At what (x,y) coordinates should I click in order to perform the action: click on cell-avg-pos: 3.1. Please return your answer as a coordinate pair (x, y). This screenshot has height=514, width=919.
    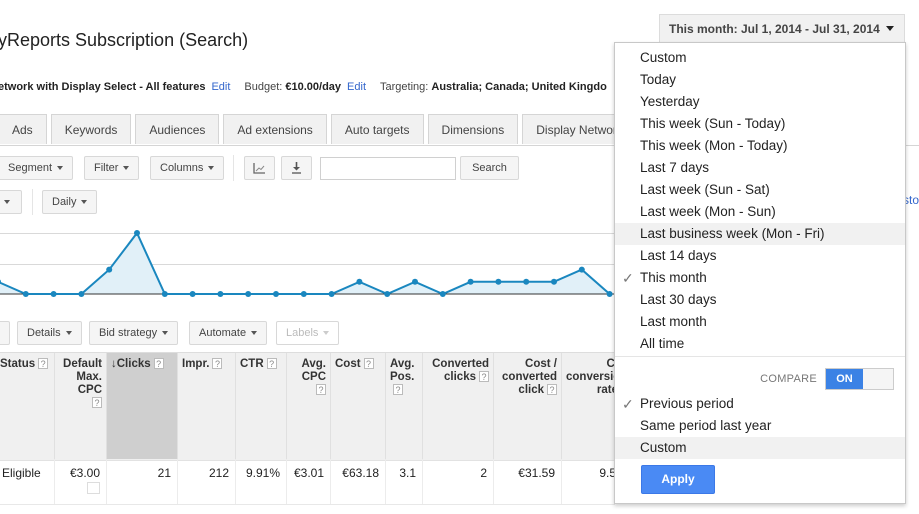
    Looking at the image, I should click on (404, 481).